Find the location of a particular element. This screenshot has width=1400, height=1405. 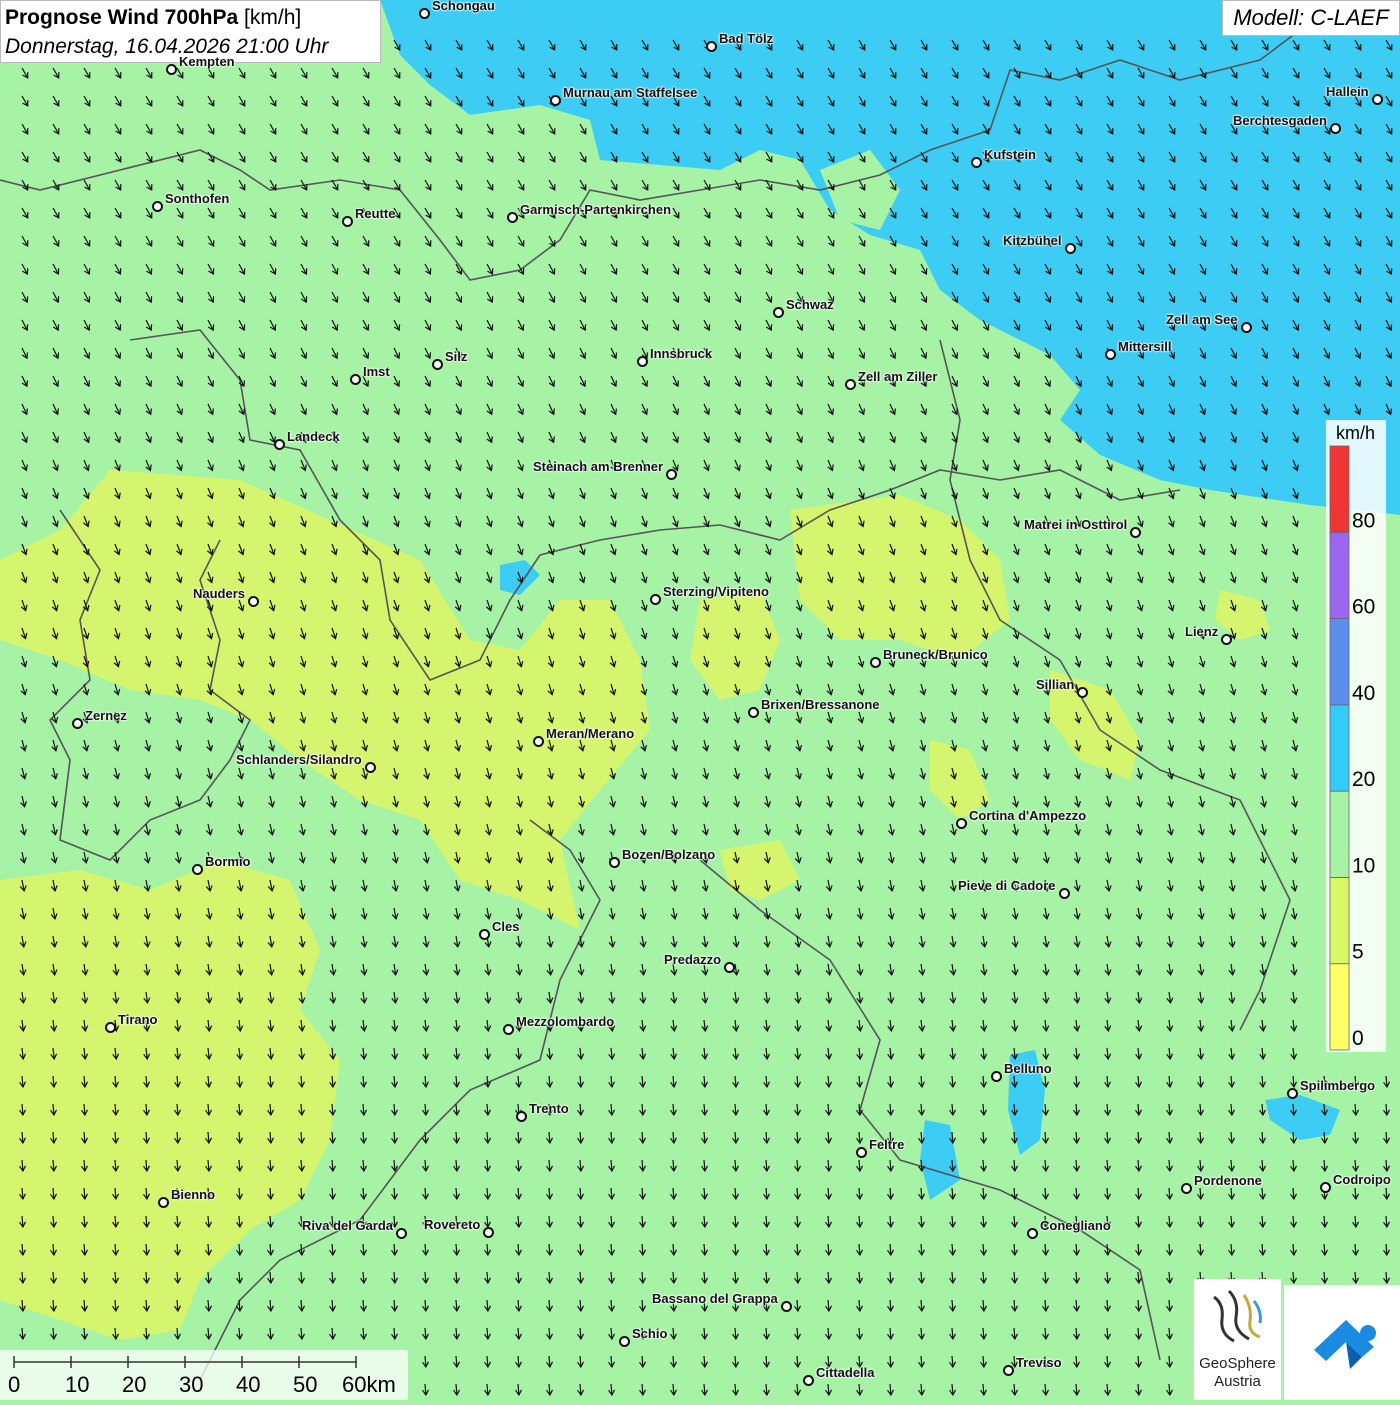

scale-label: 50 is located at coordinates (305, 1384).